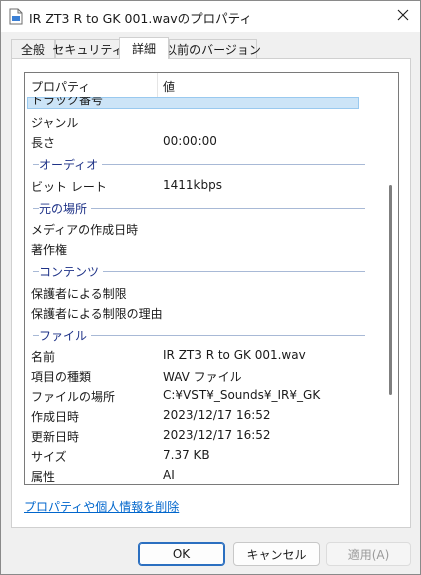 This screenshot has width=421, height=575. What do you see at coordinates (97, 314) in the screenshot?
I see `property-key: 保護者による制限の理由` at bounding box center [97, 314].